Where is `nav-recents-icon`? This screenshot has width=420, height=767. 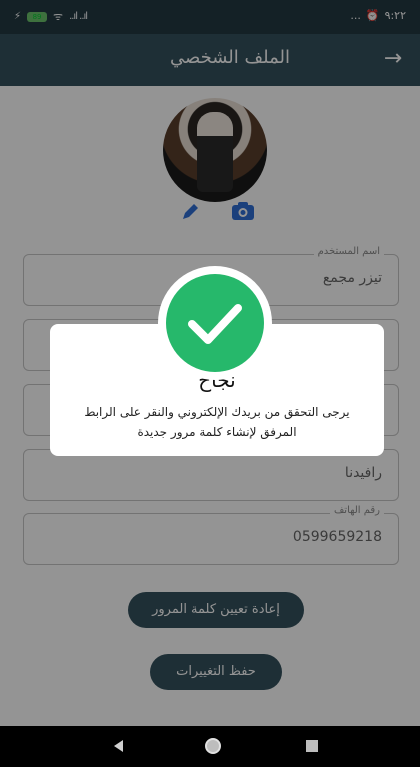
nav-recents-icon is located at coordinates (312, 746).